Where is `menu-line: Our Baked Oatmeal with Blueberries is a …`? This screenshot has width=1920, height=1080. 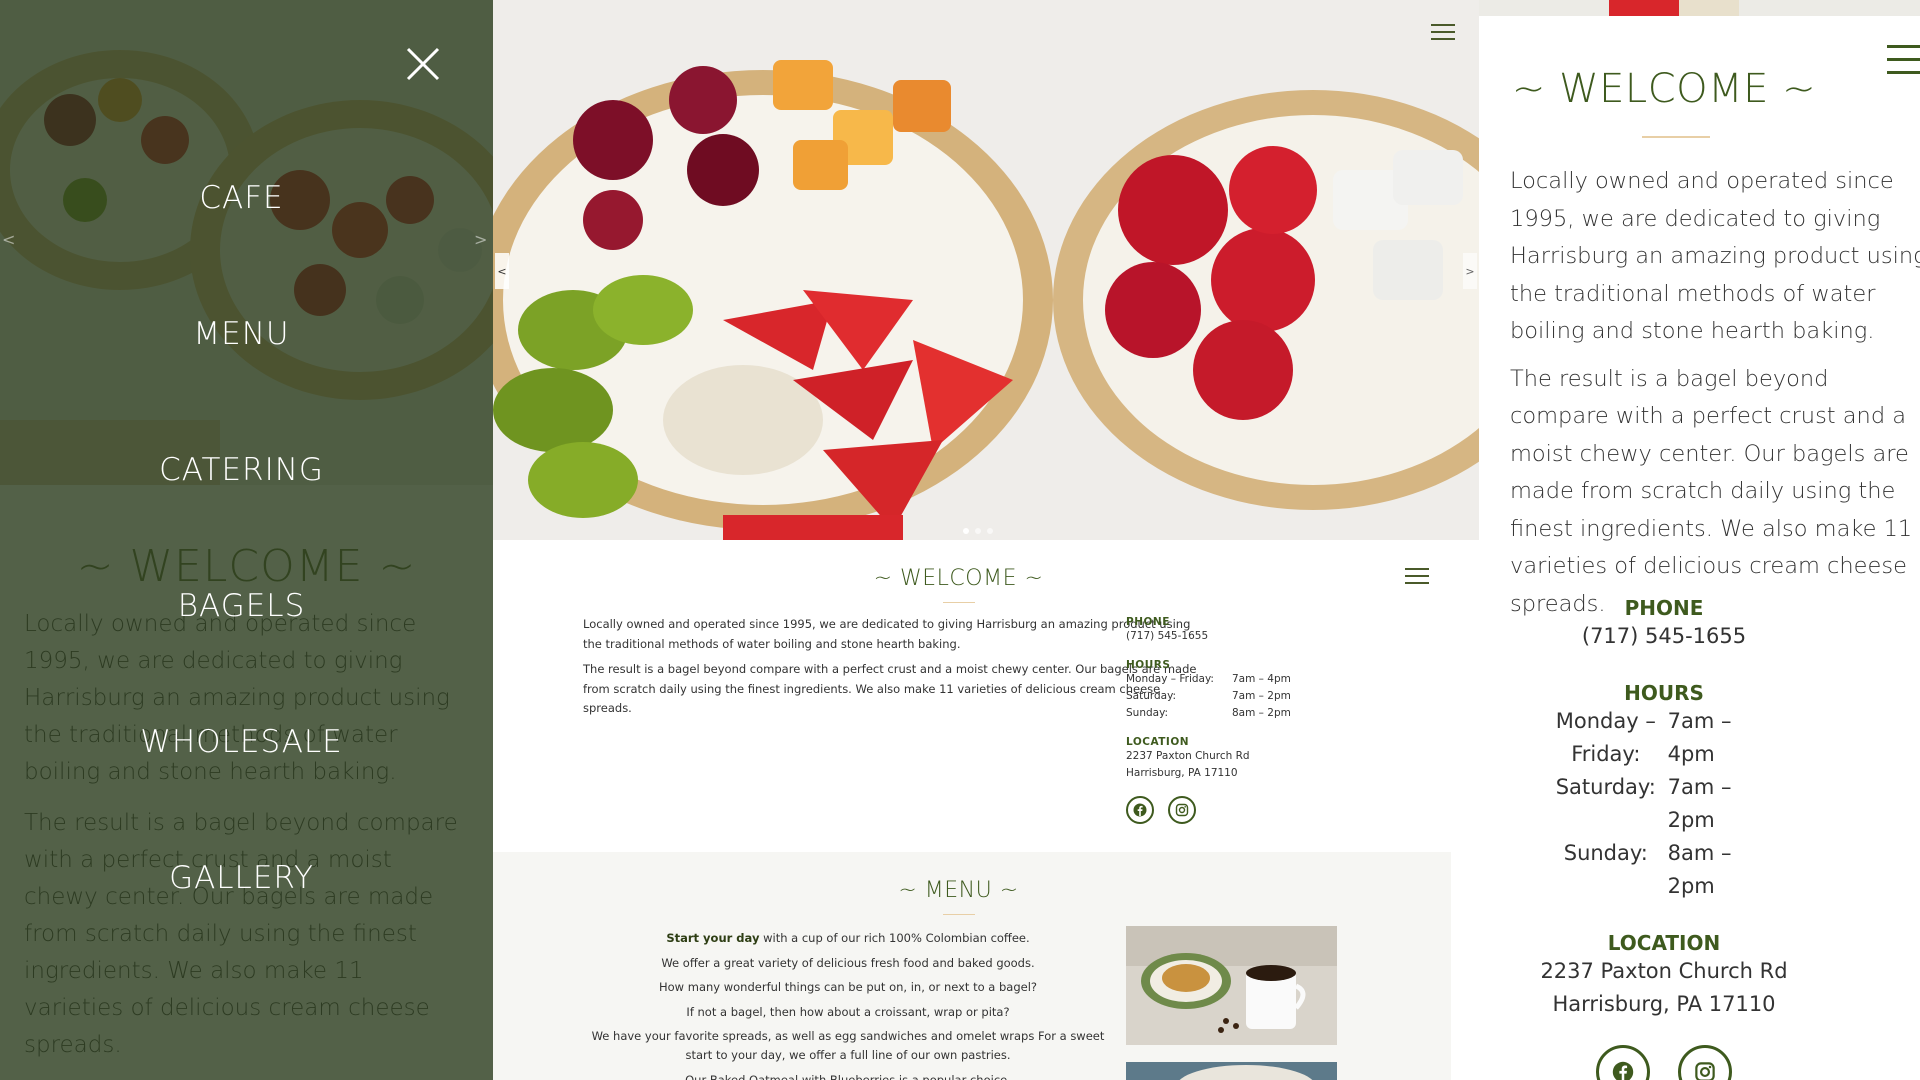 menu-line: Our Baked Oatmeal with Blueberries is a … is located at coordinates (848, 1076).